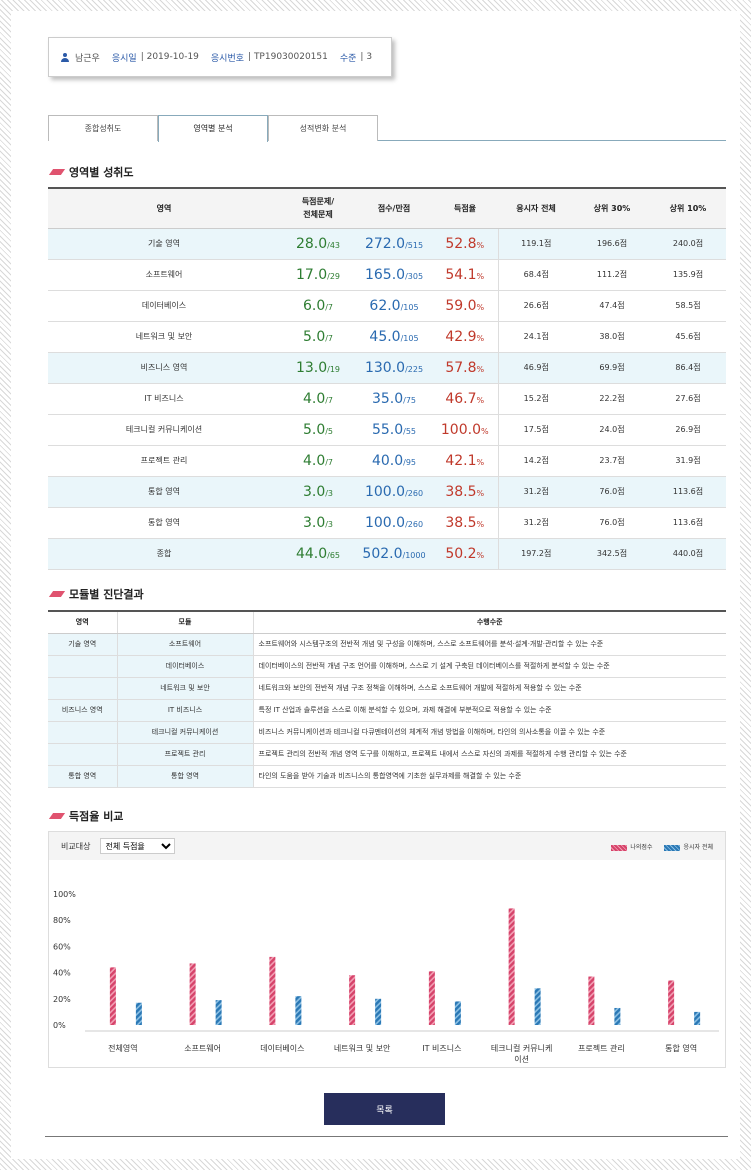 This screenshot has height=1170, width=751. I want to click on rate-cell: 38.5%, so click(465, 523).